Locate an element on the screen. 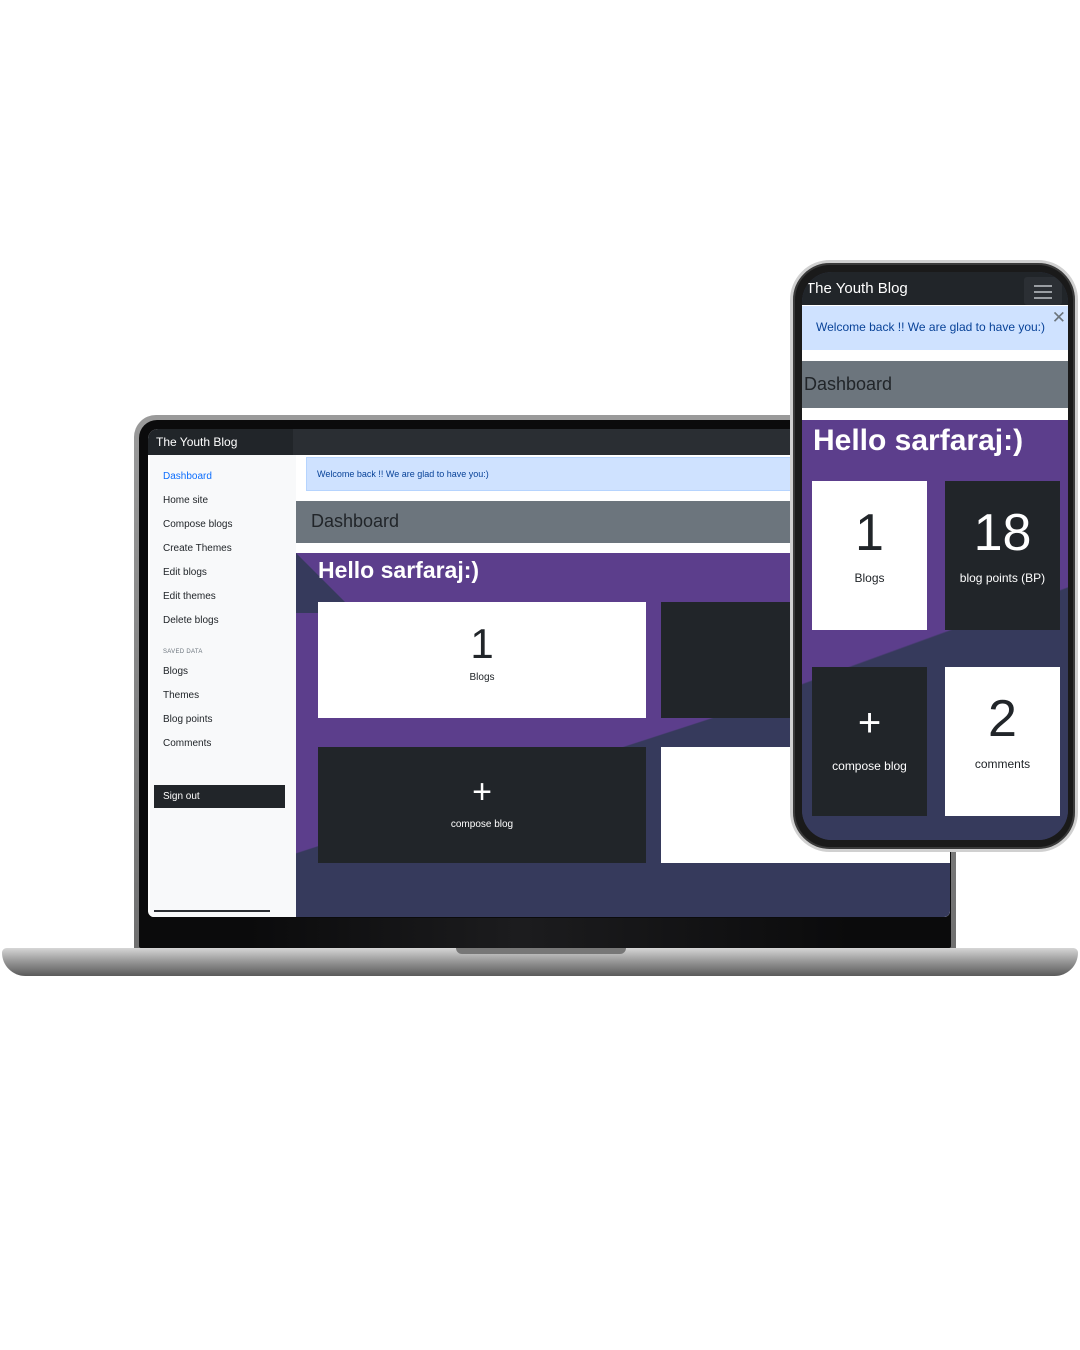 This screenshot has height=1350, width=1080. compose-blog-card: + compose blog is located at coordinates (482, 805).